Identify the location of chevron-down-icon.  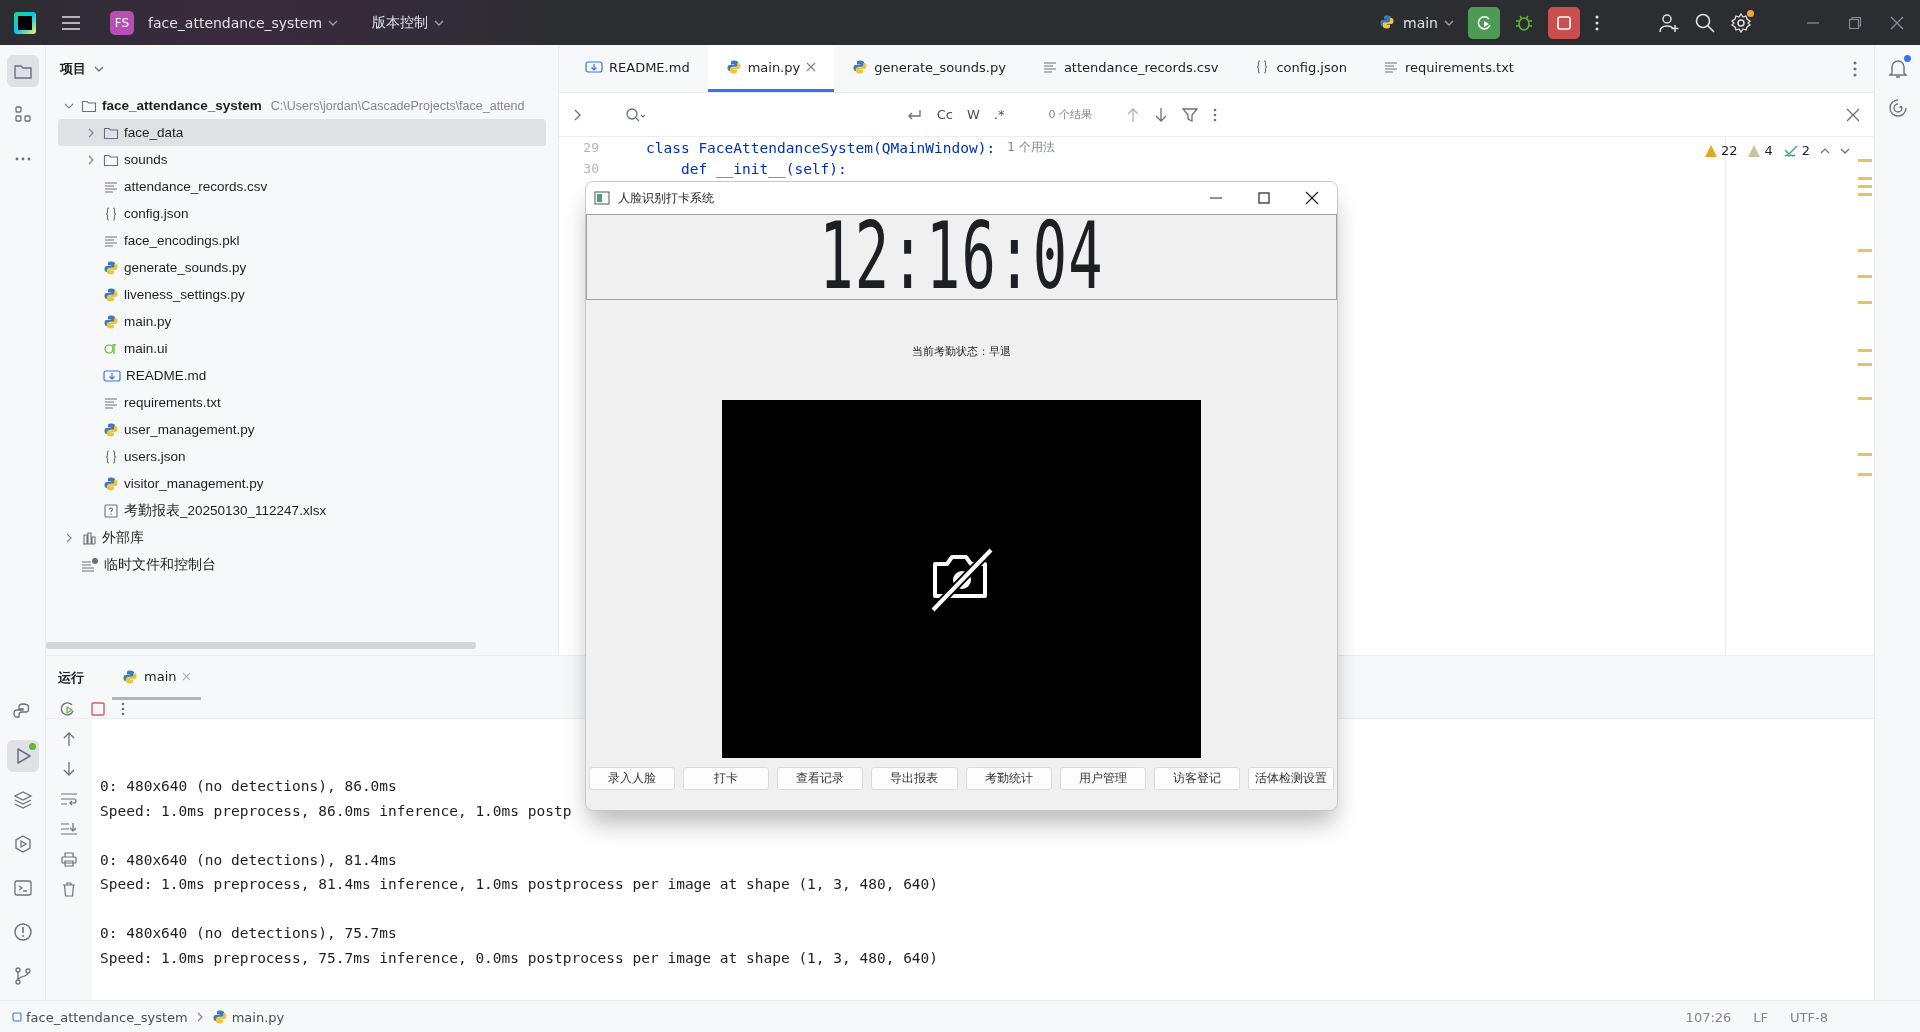
(1845, 150).